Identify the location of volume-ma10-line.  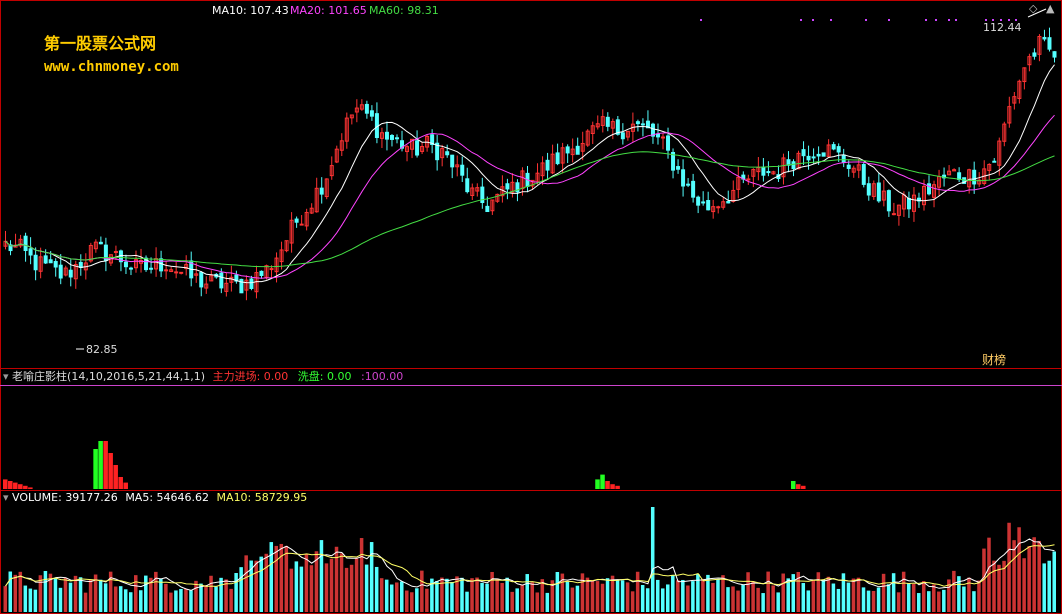
(530, 565).